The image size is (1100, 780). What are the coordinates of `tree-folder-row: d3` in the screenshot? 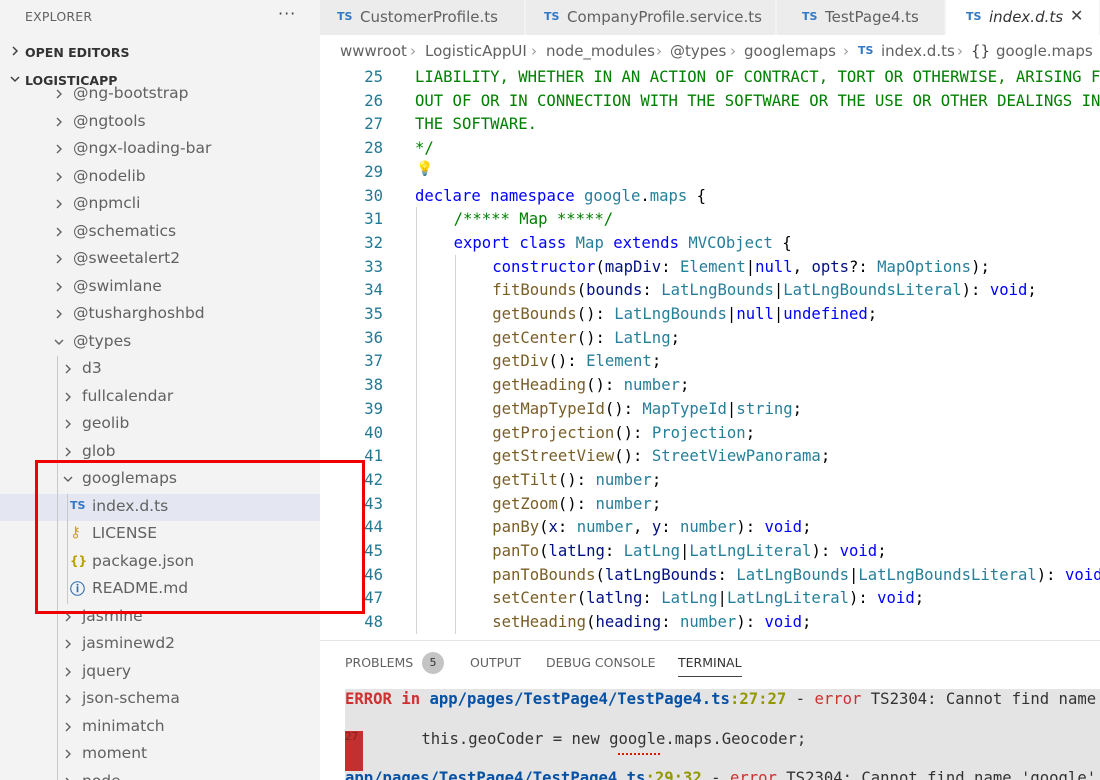 It's located at (160, 369).